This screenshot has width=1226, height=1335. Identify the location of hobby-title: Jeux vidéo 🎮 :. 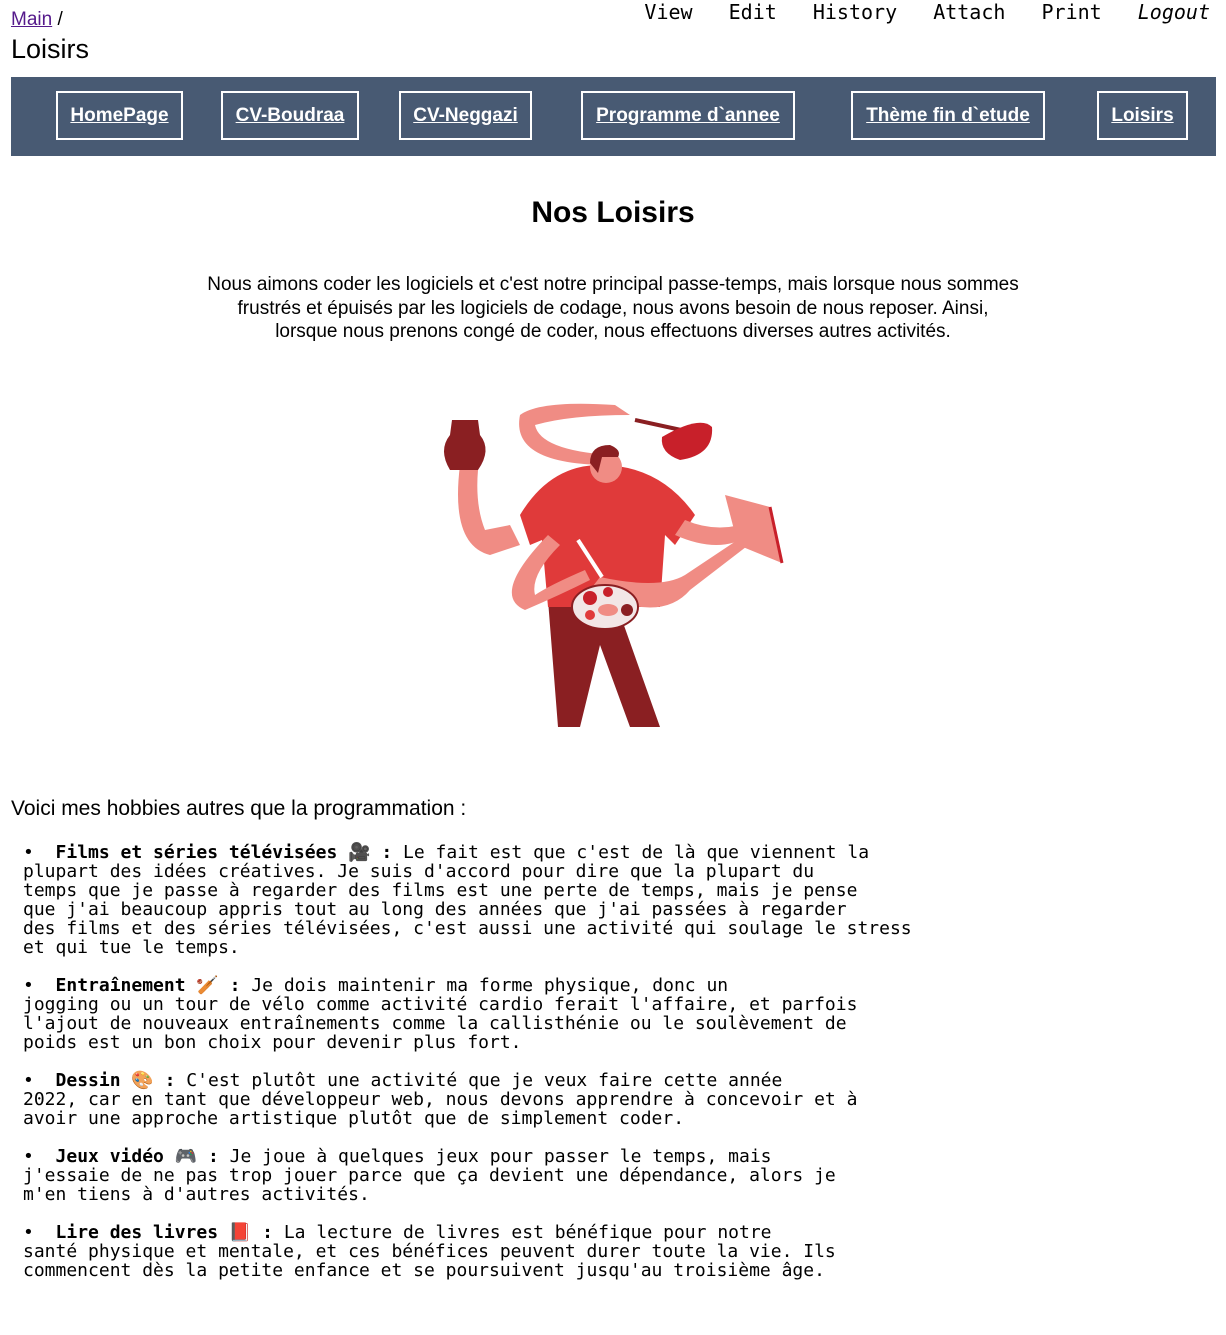
(137, 1156).